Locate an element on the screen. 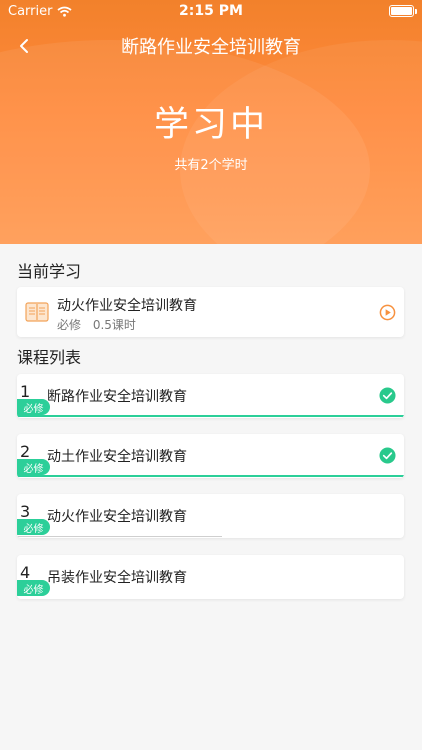  nav-bar: 断路作业安全培训教育 is located at coordinates (211, 46).